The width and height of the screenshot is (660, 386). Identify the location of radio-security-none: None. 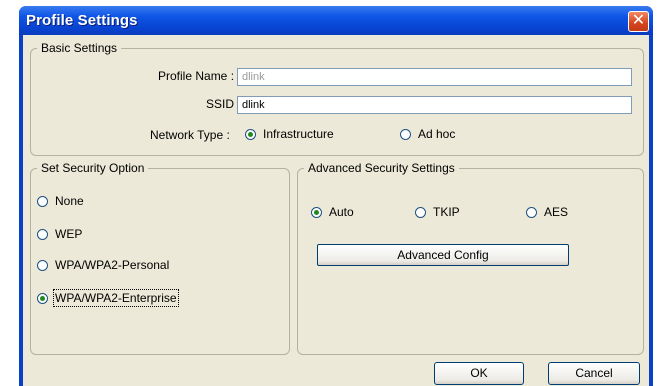
(60, 201).